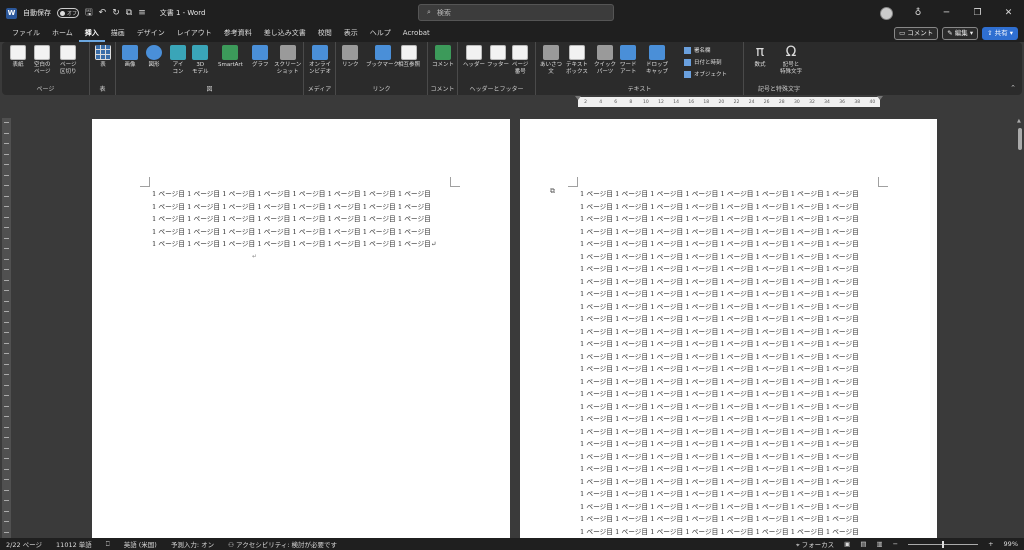  I want to click on save-icon: 🖫, so click(89, 13).